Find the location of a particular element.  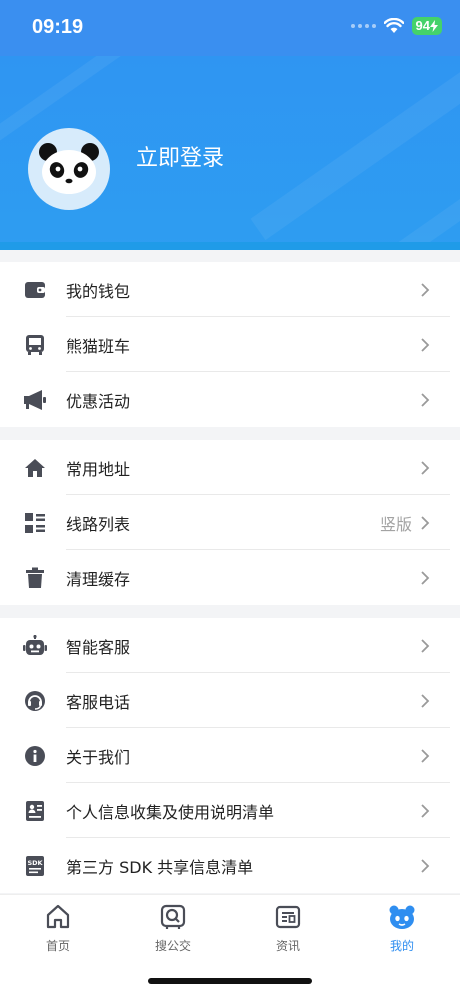

tab-search-bus: 搜公交 is located at coordinates (173, 931).